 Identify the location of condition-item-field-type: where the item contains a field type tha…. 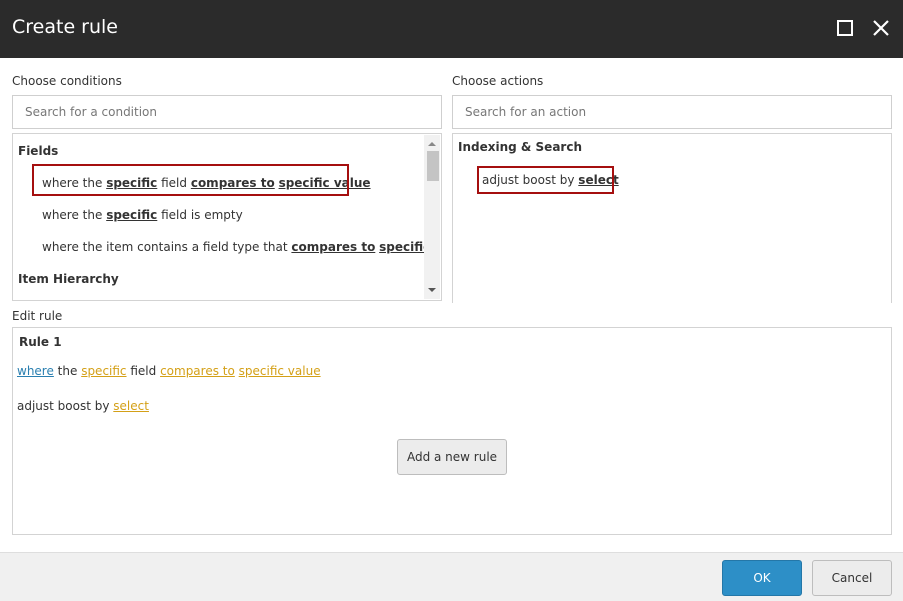
(236, 247).